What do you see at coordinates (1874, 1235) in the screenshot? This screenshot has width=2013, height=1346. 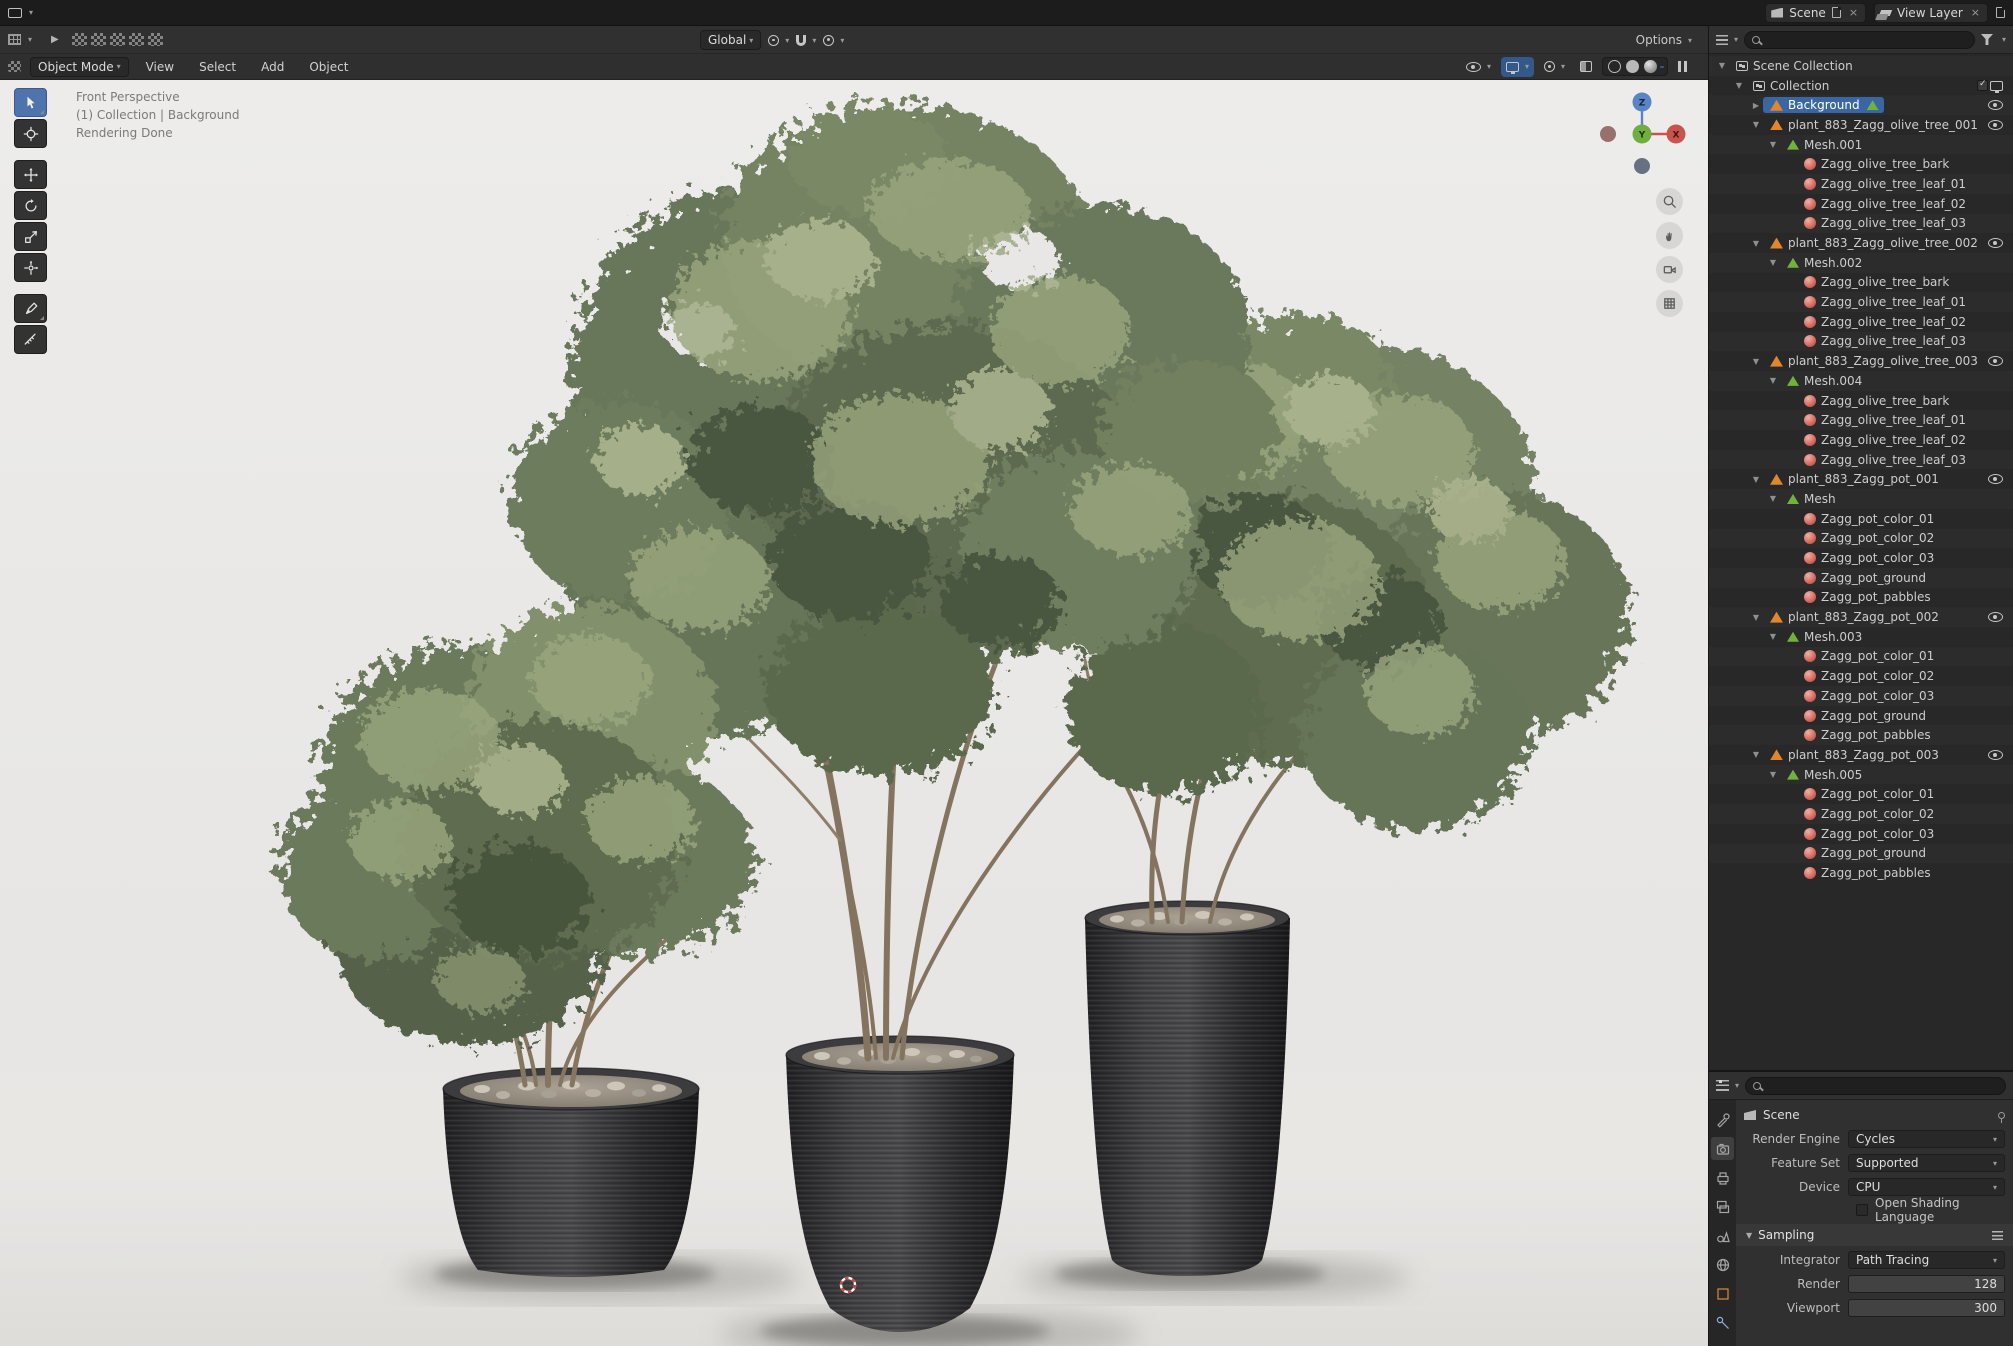 I see `sampling-section-header: ▼ Sampling` at bounding box center [1874, 1235].